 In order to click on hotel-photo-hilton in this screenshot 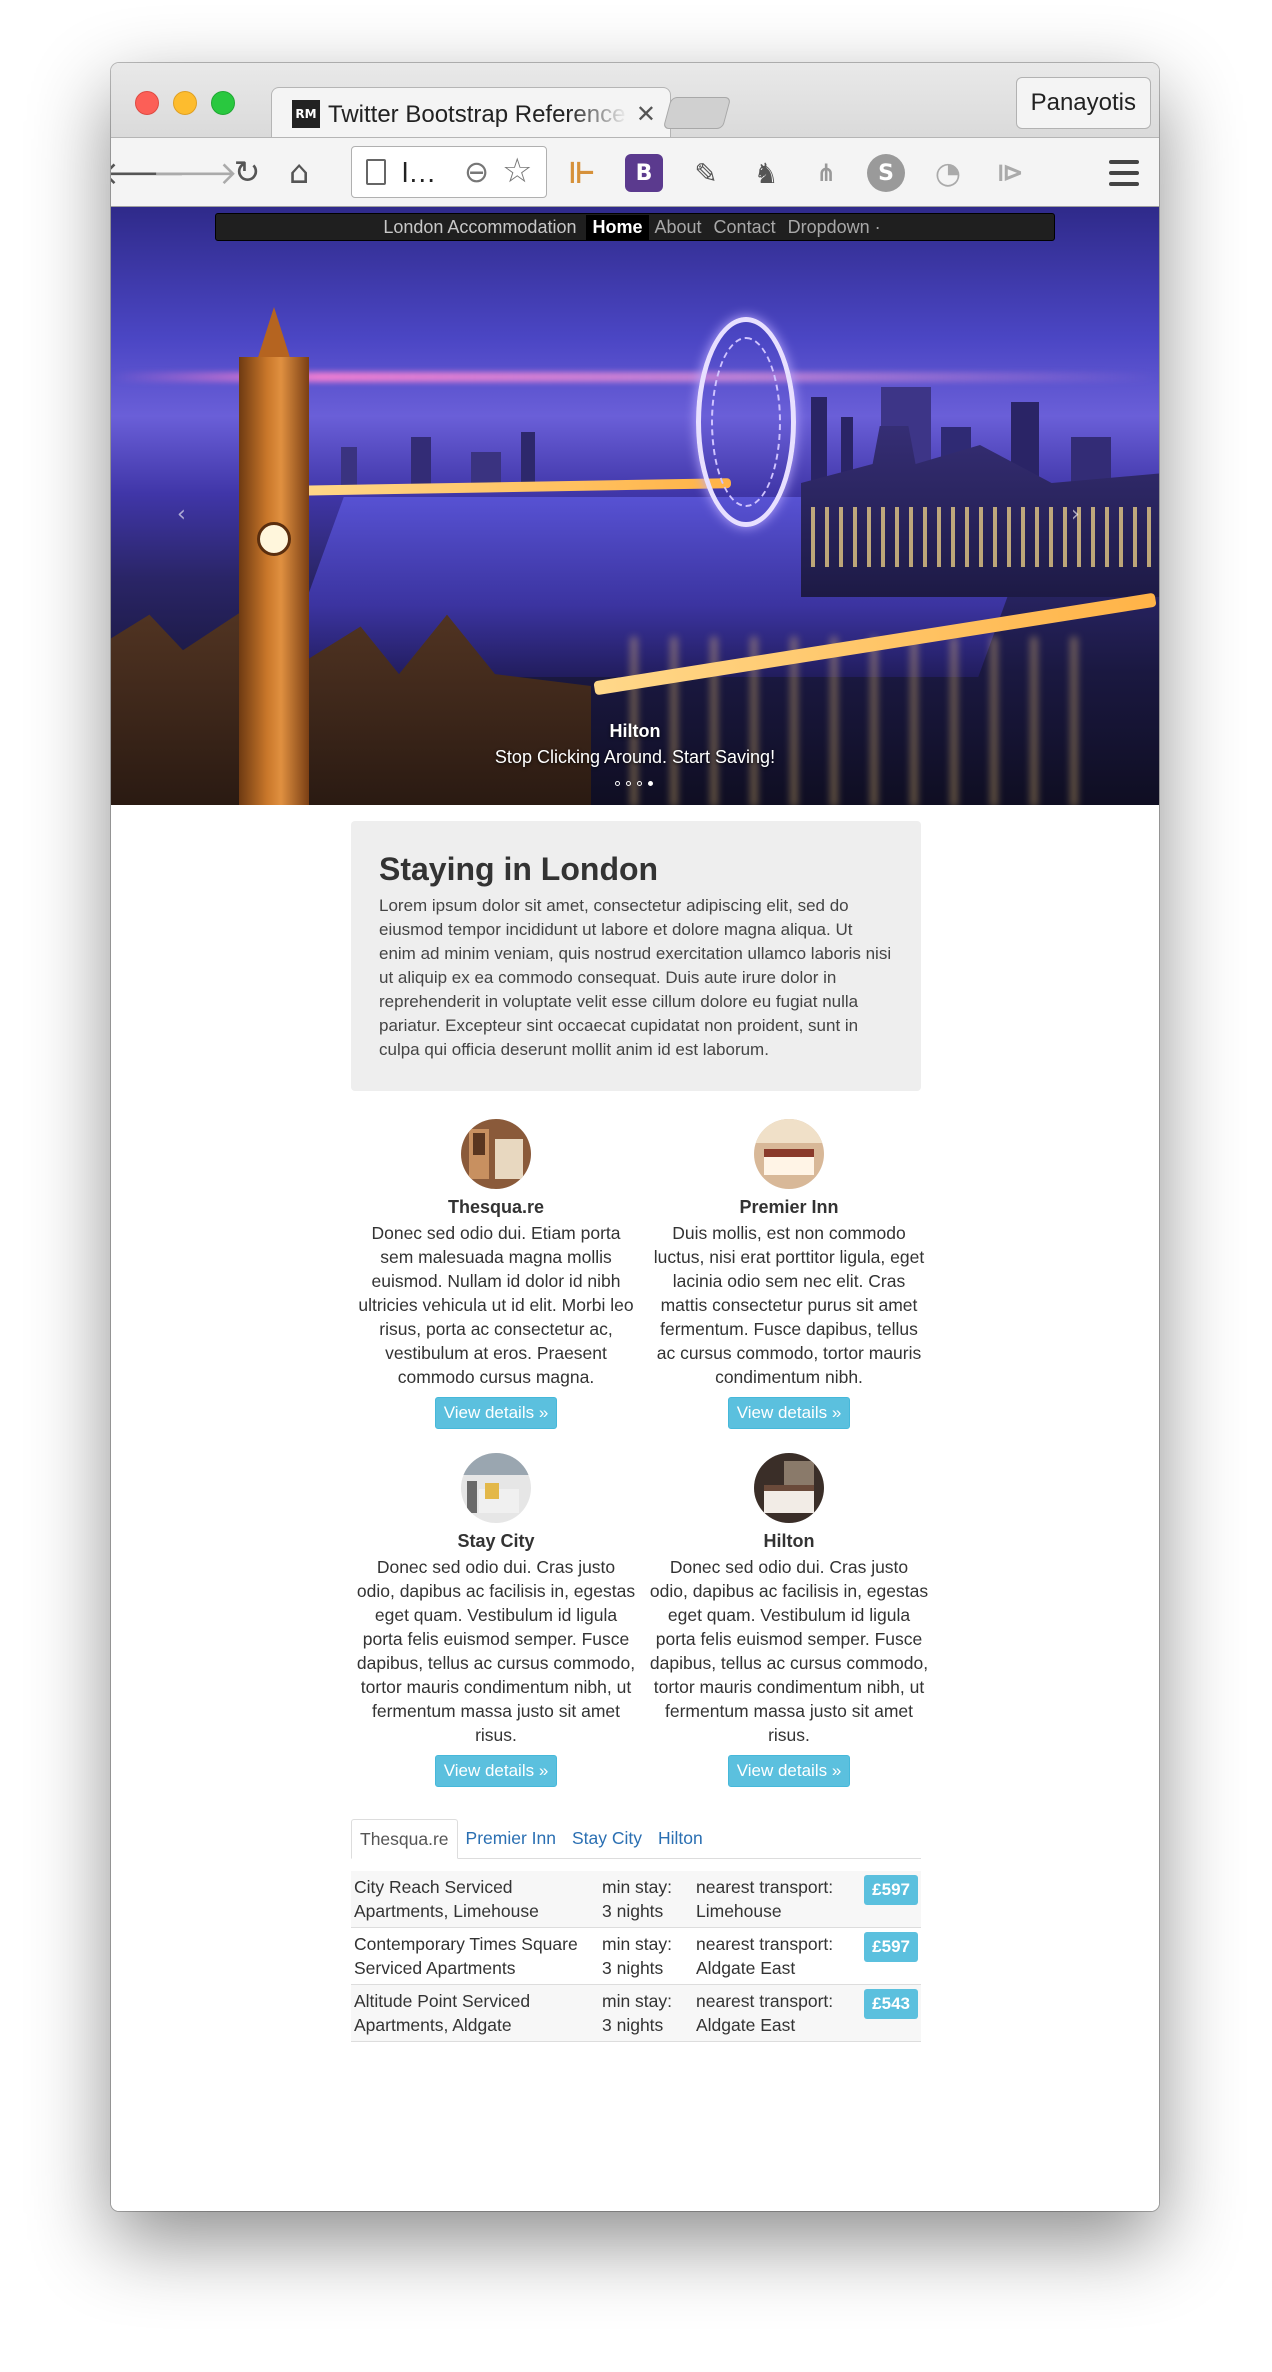, I will do `click(789, 1488)`.